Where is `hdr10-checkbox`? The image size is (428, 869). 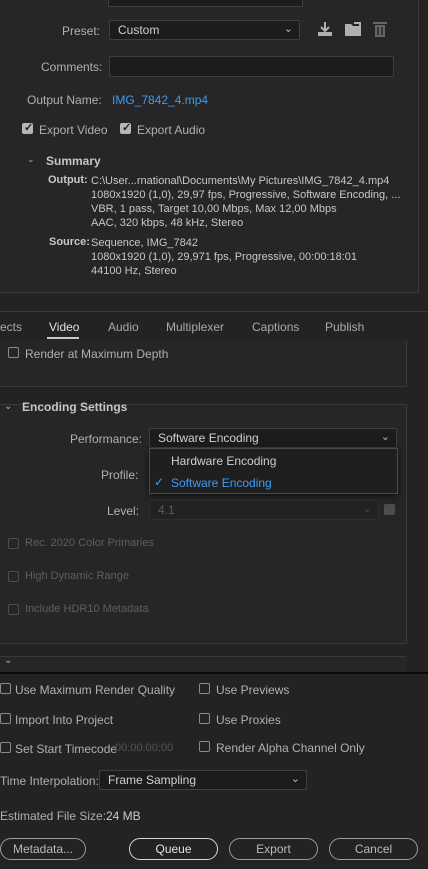
hdr10-checkbox is located at coordinates (13, 609).